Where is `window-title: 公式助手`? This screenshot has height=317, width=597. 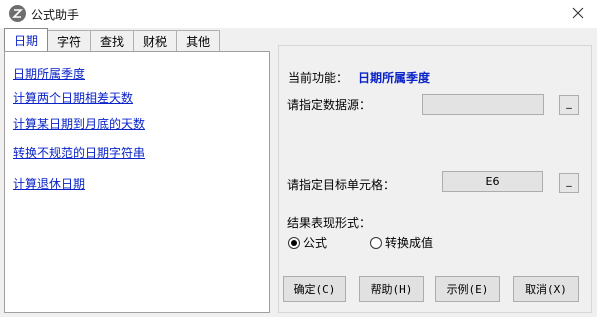
window-title: 公式助手 is located at coordinates (55, 15).